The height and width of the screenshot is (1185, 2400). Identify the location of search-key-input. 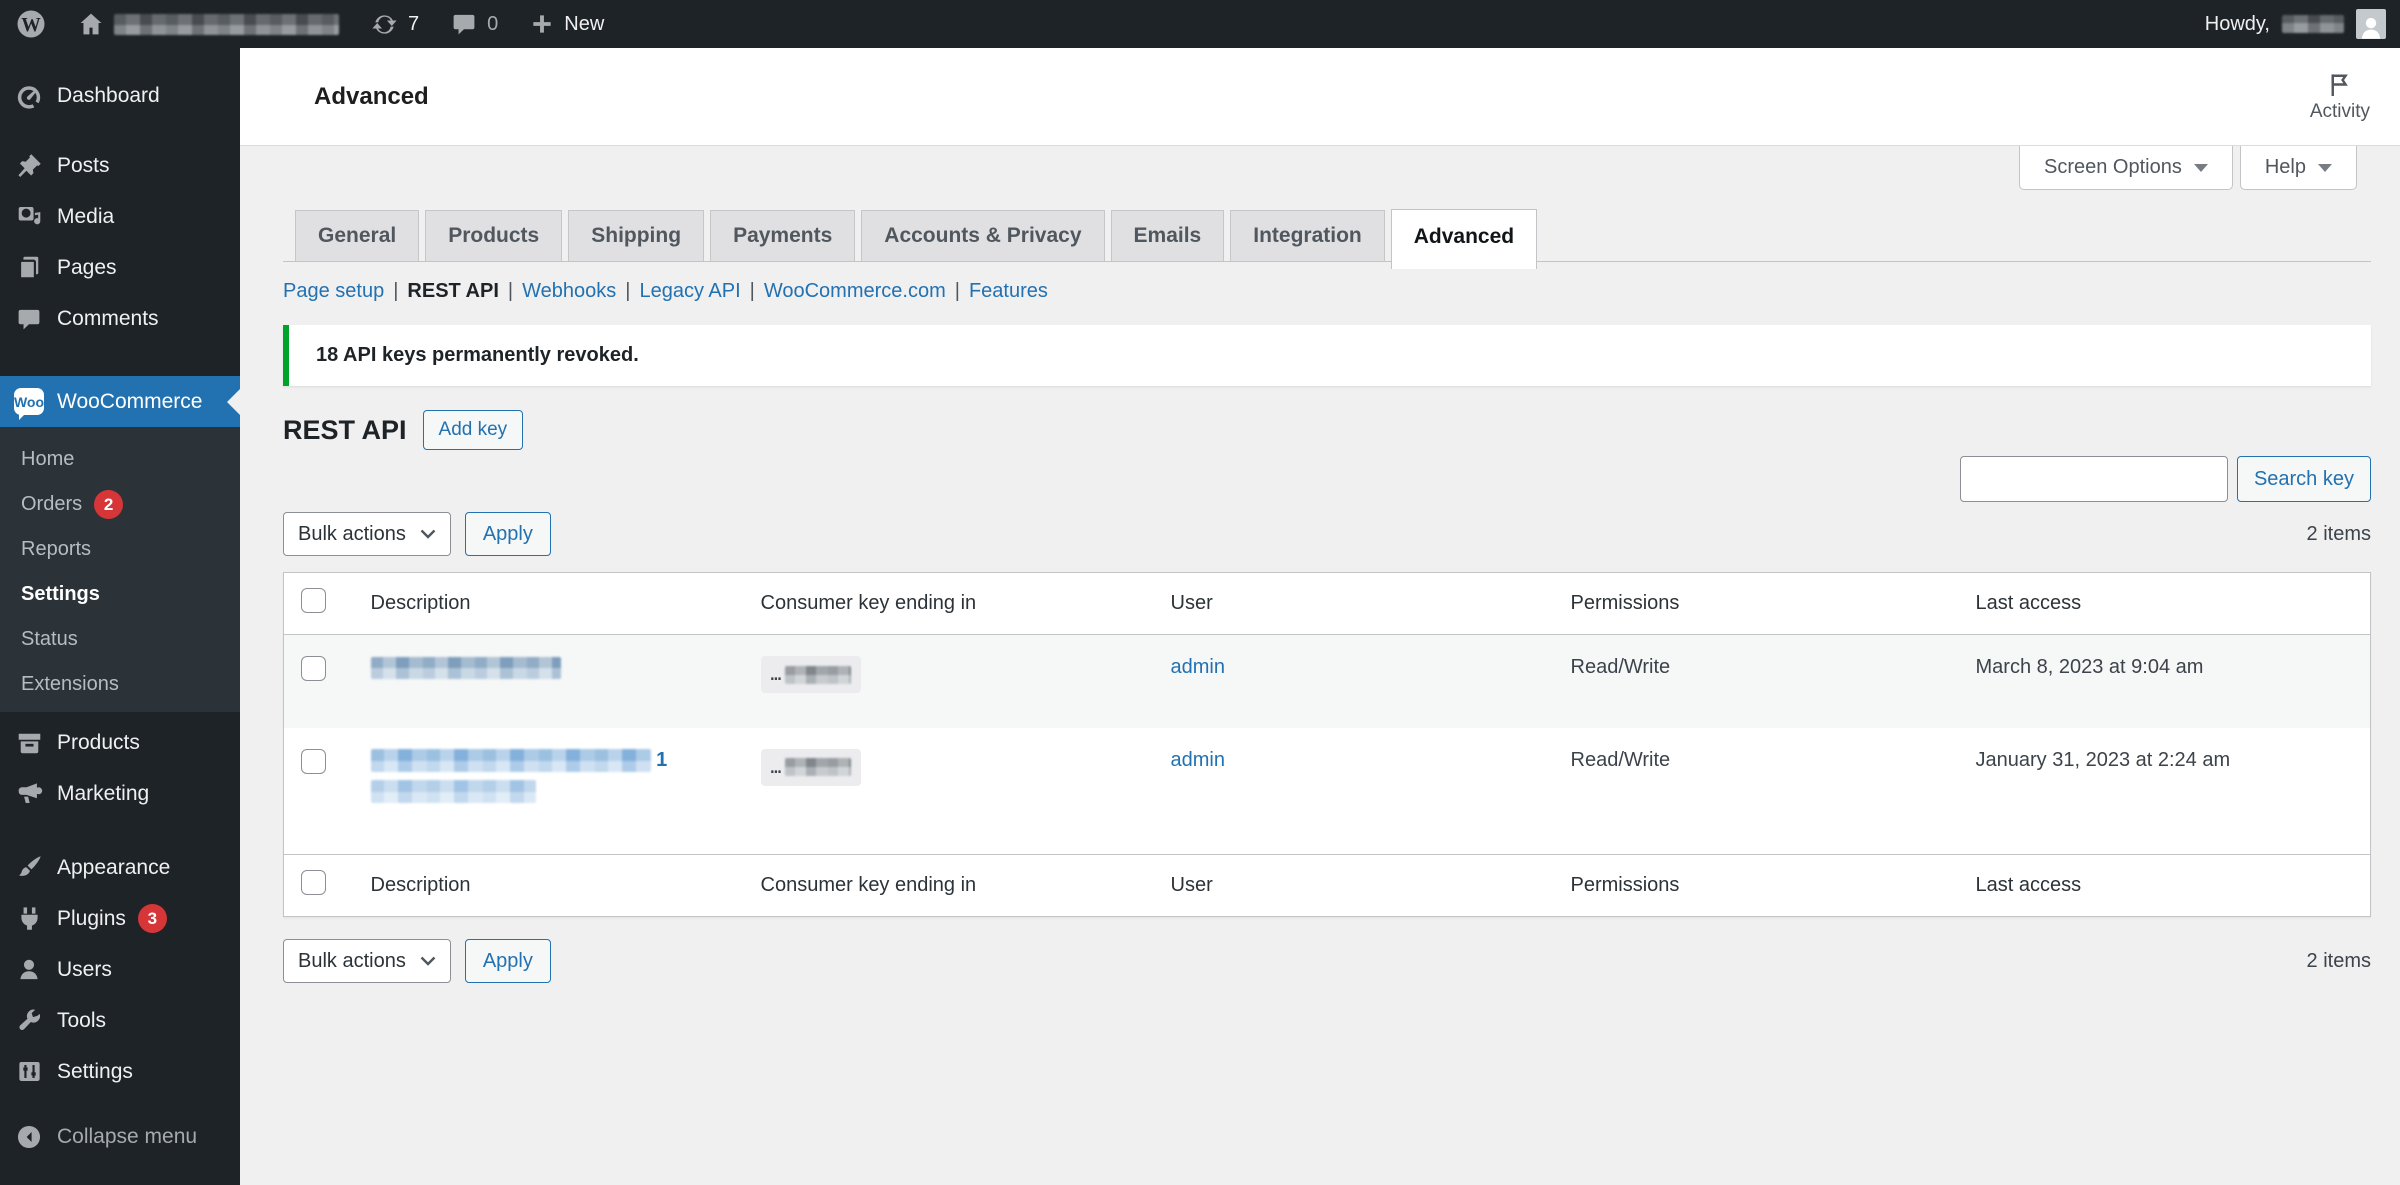
(2093, 479).